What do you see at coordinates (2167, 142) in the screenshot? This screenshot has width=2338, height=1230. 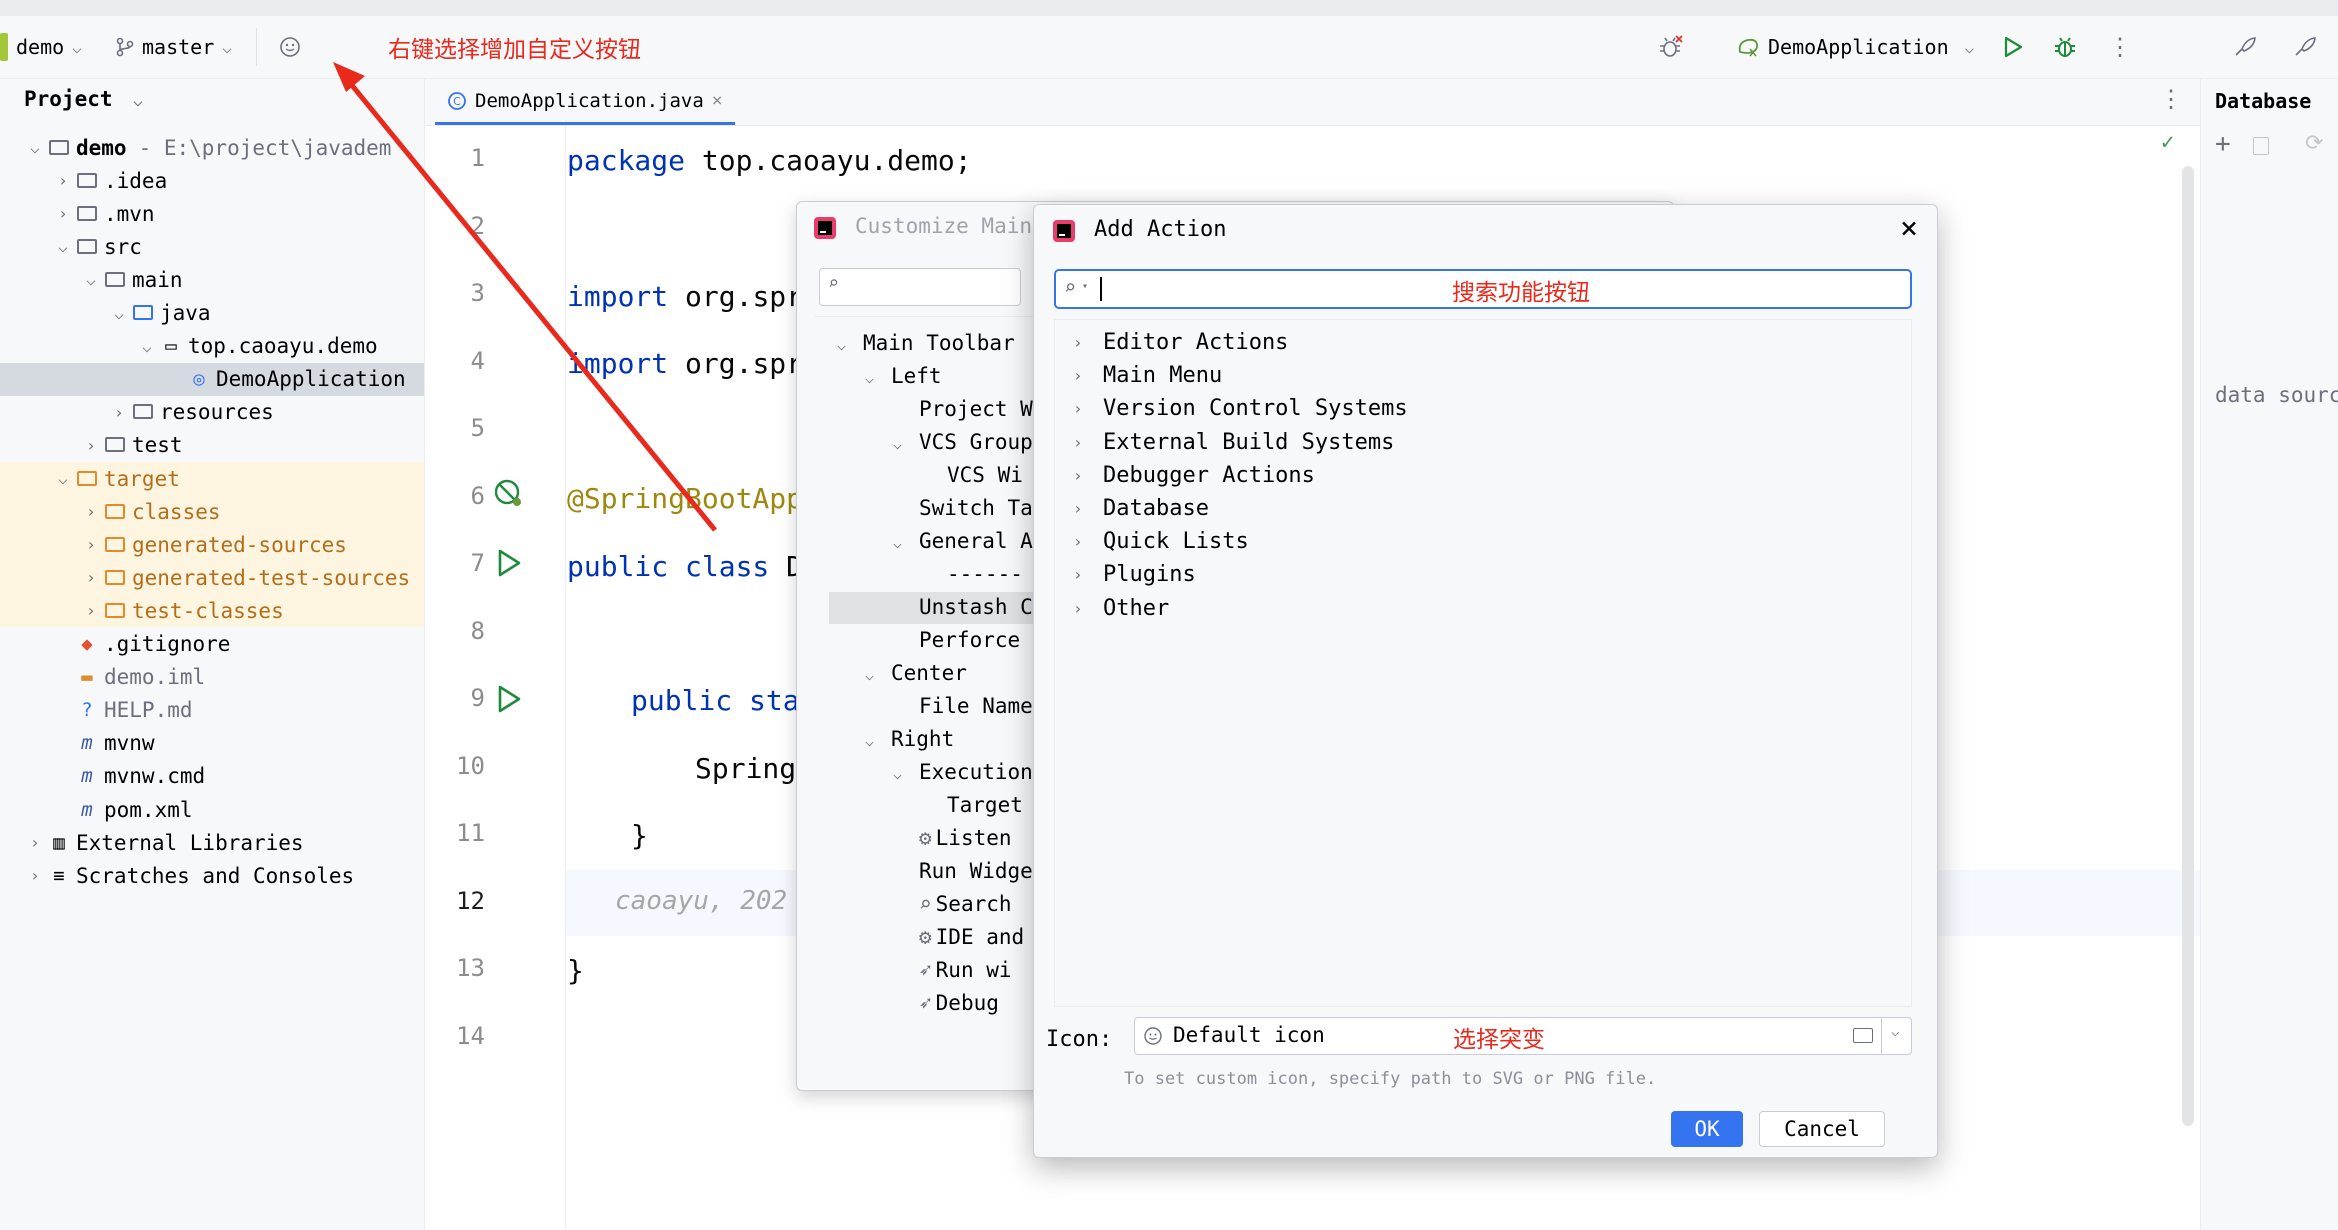 I see `inspection-ok-icon: ✓` at bounding box center [2167, 142].